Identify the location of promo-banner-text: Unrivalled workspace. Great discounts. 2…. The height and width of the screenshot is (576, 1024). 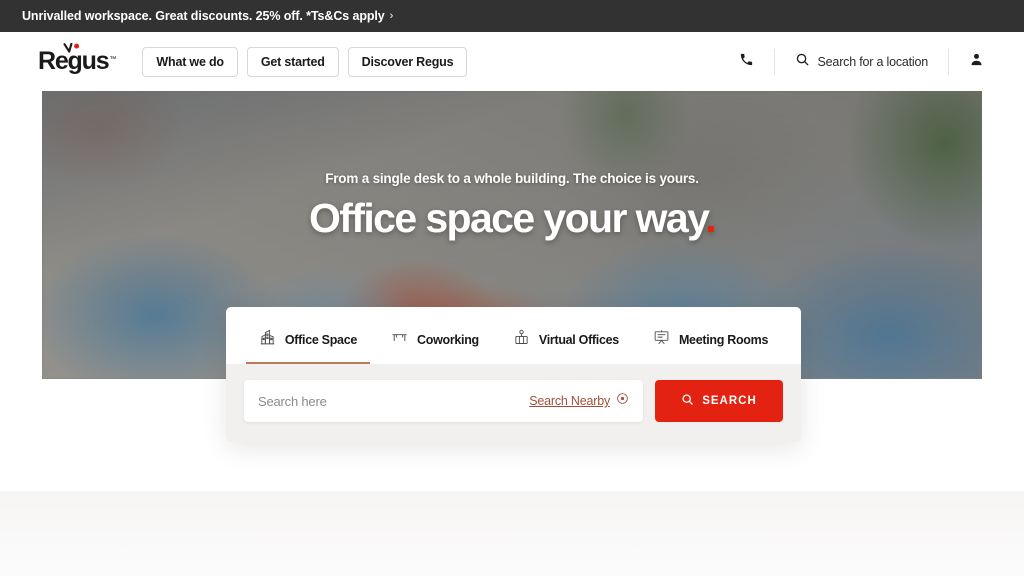
(203, 16).